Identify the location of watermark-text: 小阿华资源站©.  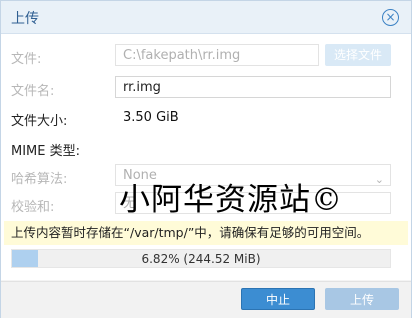
(231, 200).